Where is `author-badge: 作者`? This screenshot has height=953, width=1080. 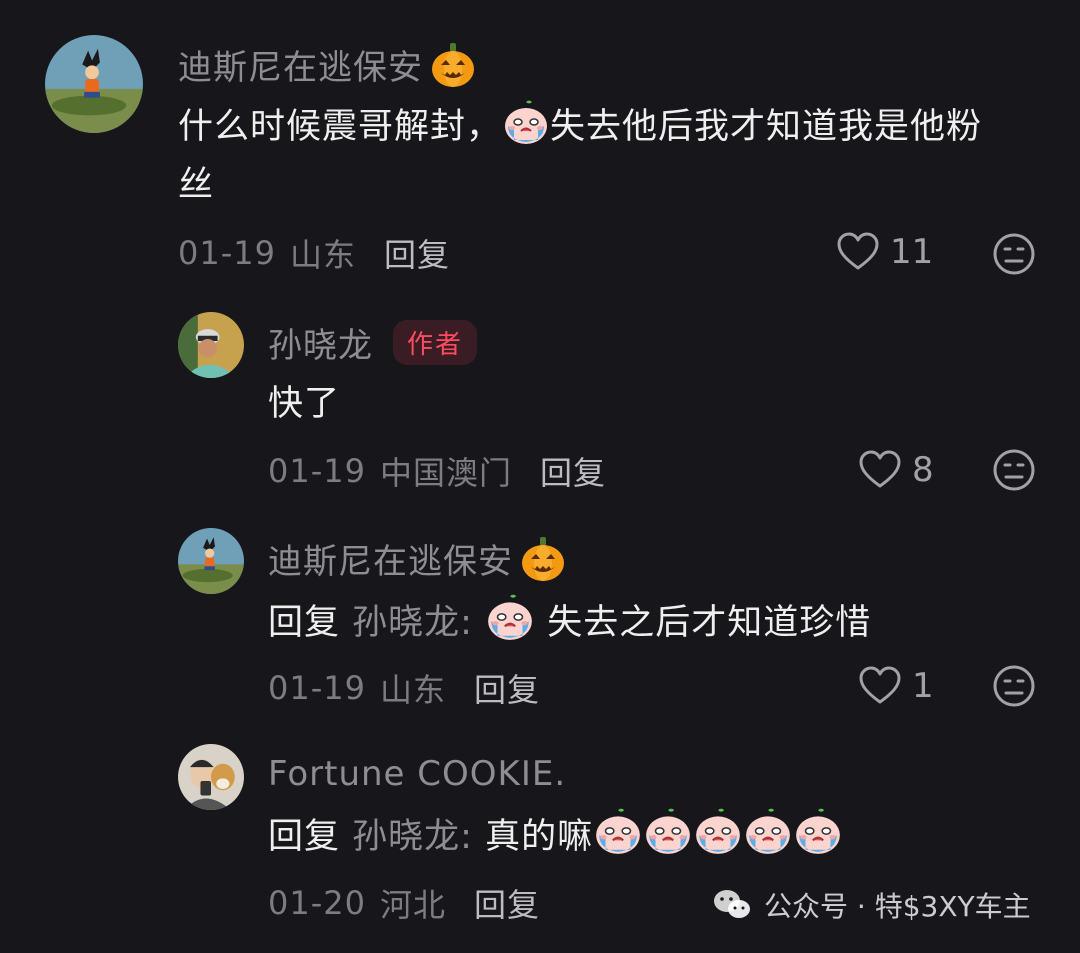 author-badge: 作者 is located at coordinates (435, 342).